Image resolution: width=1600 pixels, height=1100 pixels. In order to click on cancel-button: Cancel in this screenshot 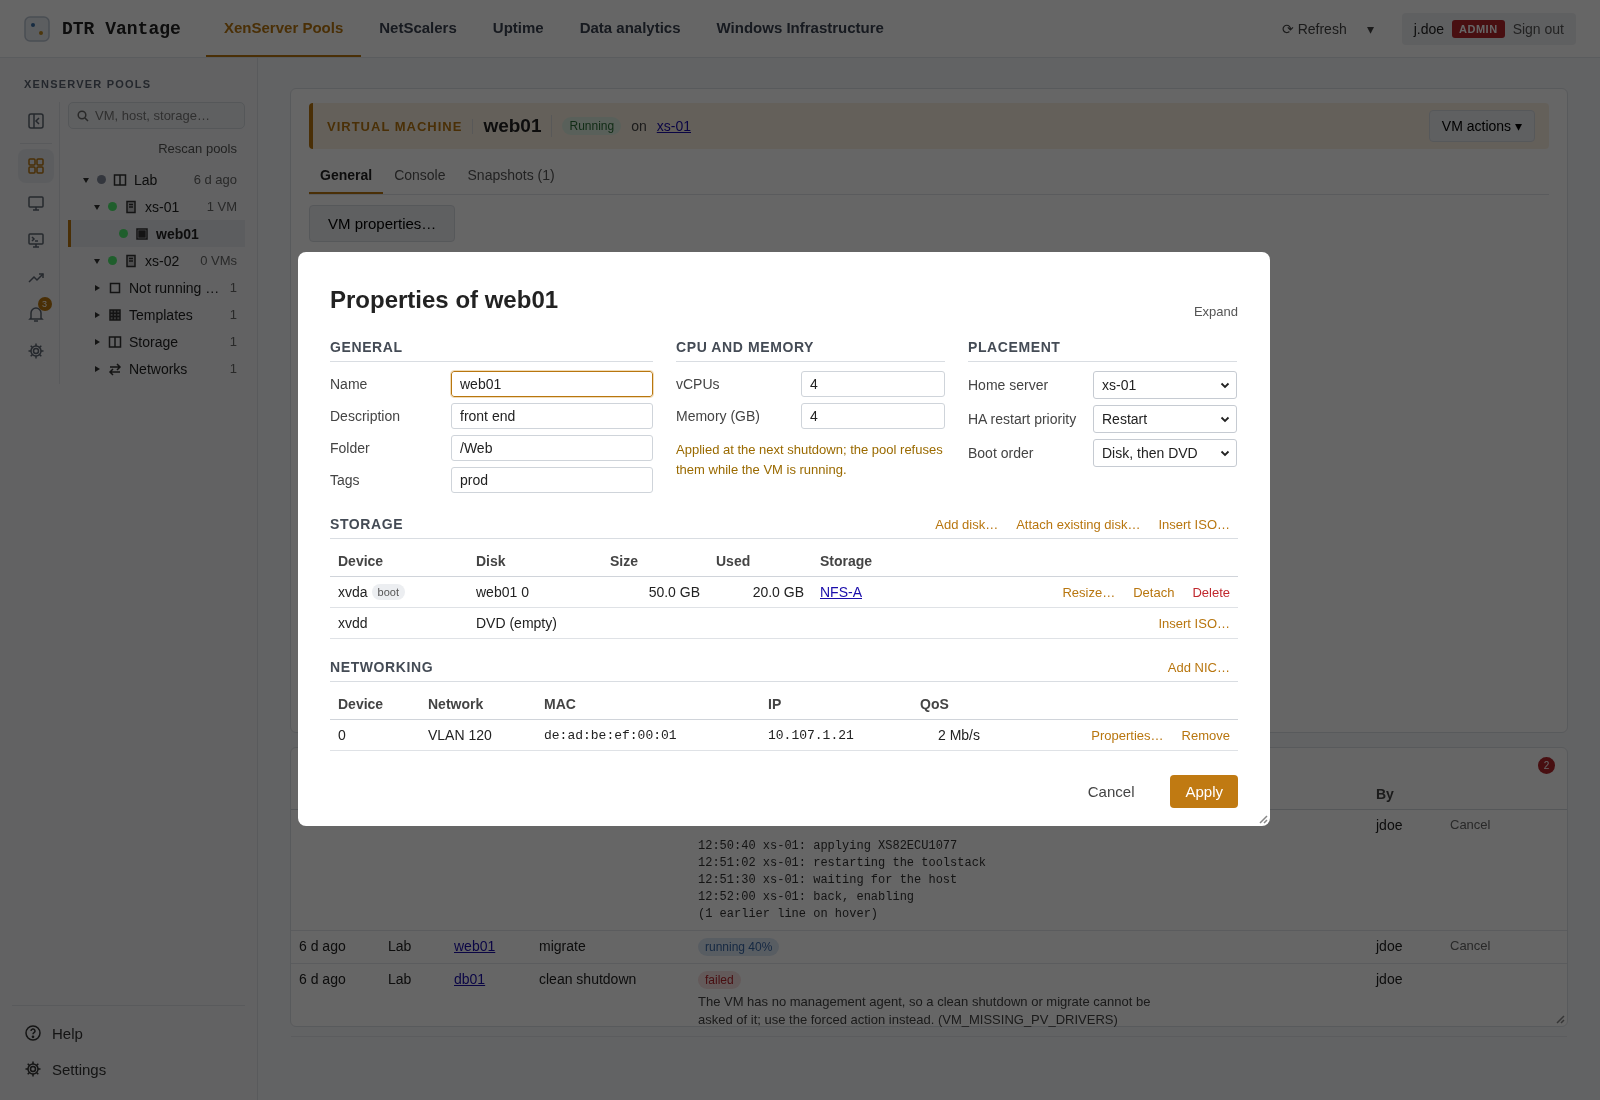, I will do `click(1111, 791)`.